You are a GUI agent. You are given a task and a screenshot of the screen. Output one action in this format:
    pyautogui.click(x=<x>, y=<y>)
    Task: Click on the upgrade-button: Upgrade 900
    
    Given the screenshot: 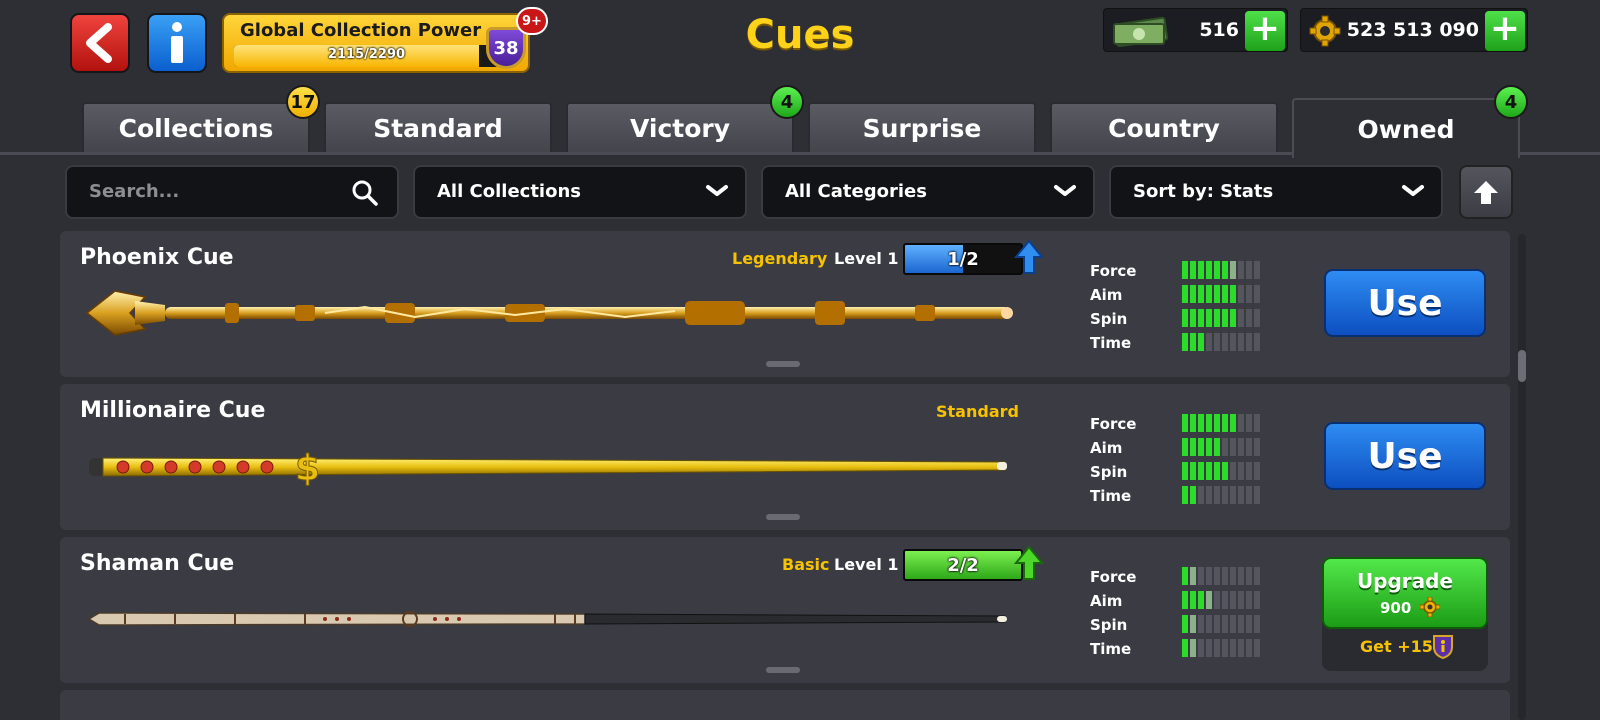 What is the action you would take?
    pyautogui.click(x=1405, y=593)
    